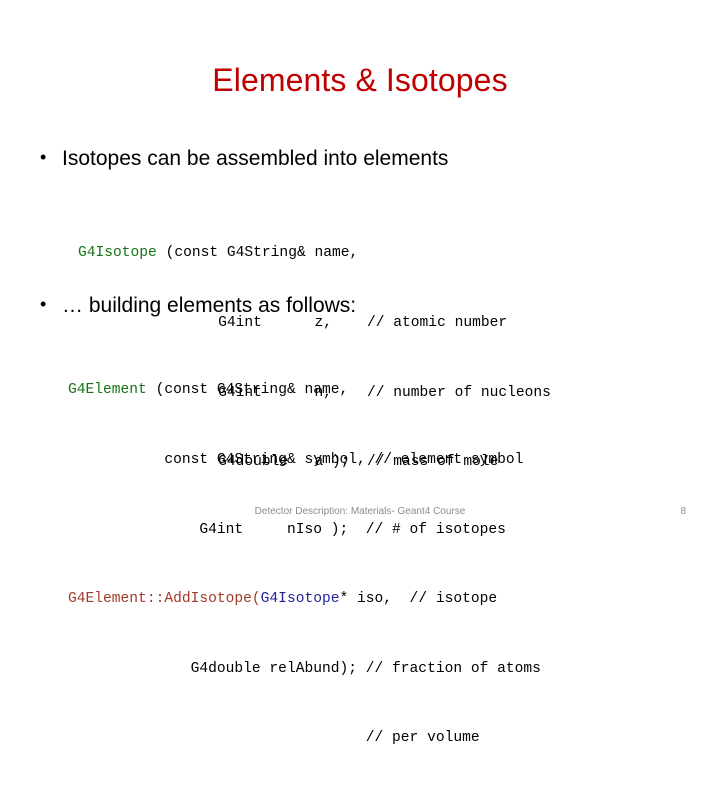  I want to click on code-line: // per volume, so click(304, 738).